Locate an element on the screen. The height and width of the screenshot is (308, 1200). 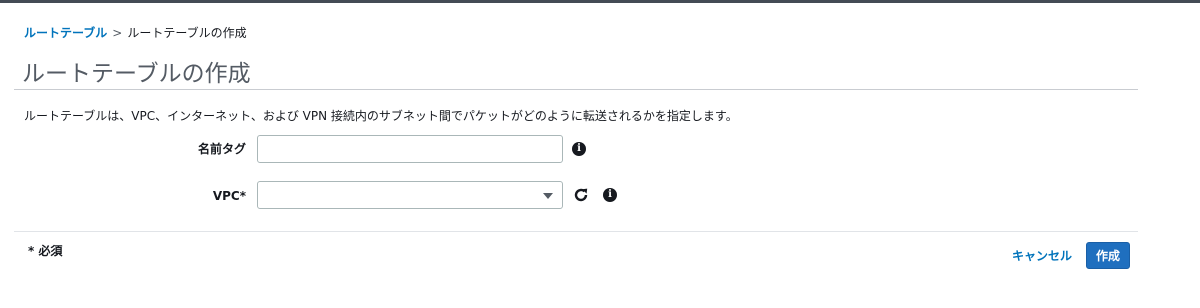
breadcrumb: ルートテーブル > ルートテーブルの作成 is located at coordinates (135, 33).